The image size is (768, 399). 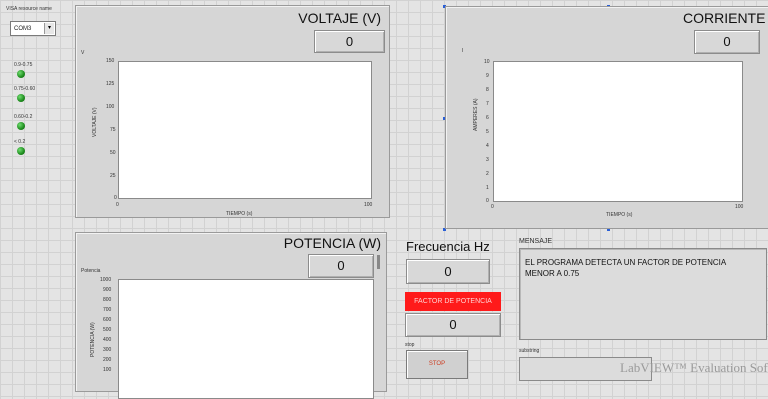 What do you see at coordinates (23, 117) in the screenshot?
I see `led-label-3: 0.60-0.2` at bounding box center [23, 117].